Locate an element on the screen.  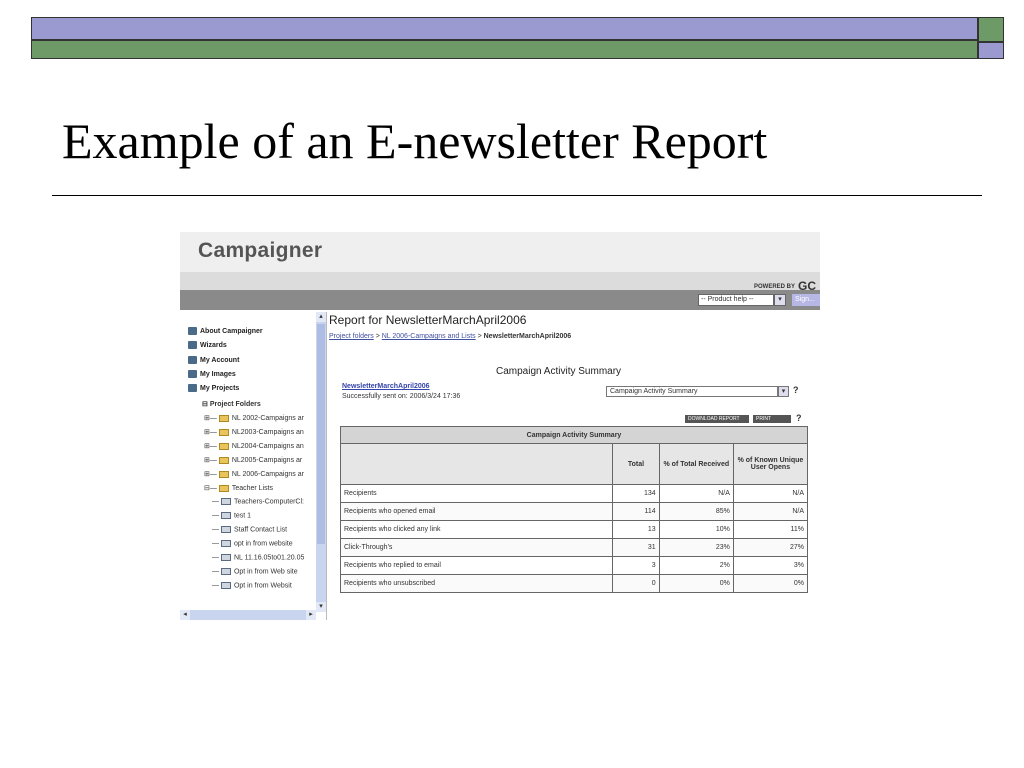
folder-label: NL2003-Campaigns an is located at coordinates (267, 432).